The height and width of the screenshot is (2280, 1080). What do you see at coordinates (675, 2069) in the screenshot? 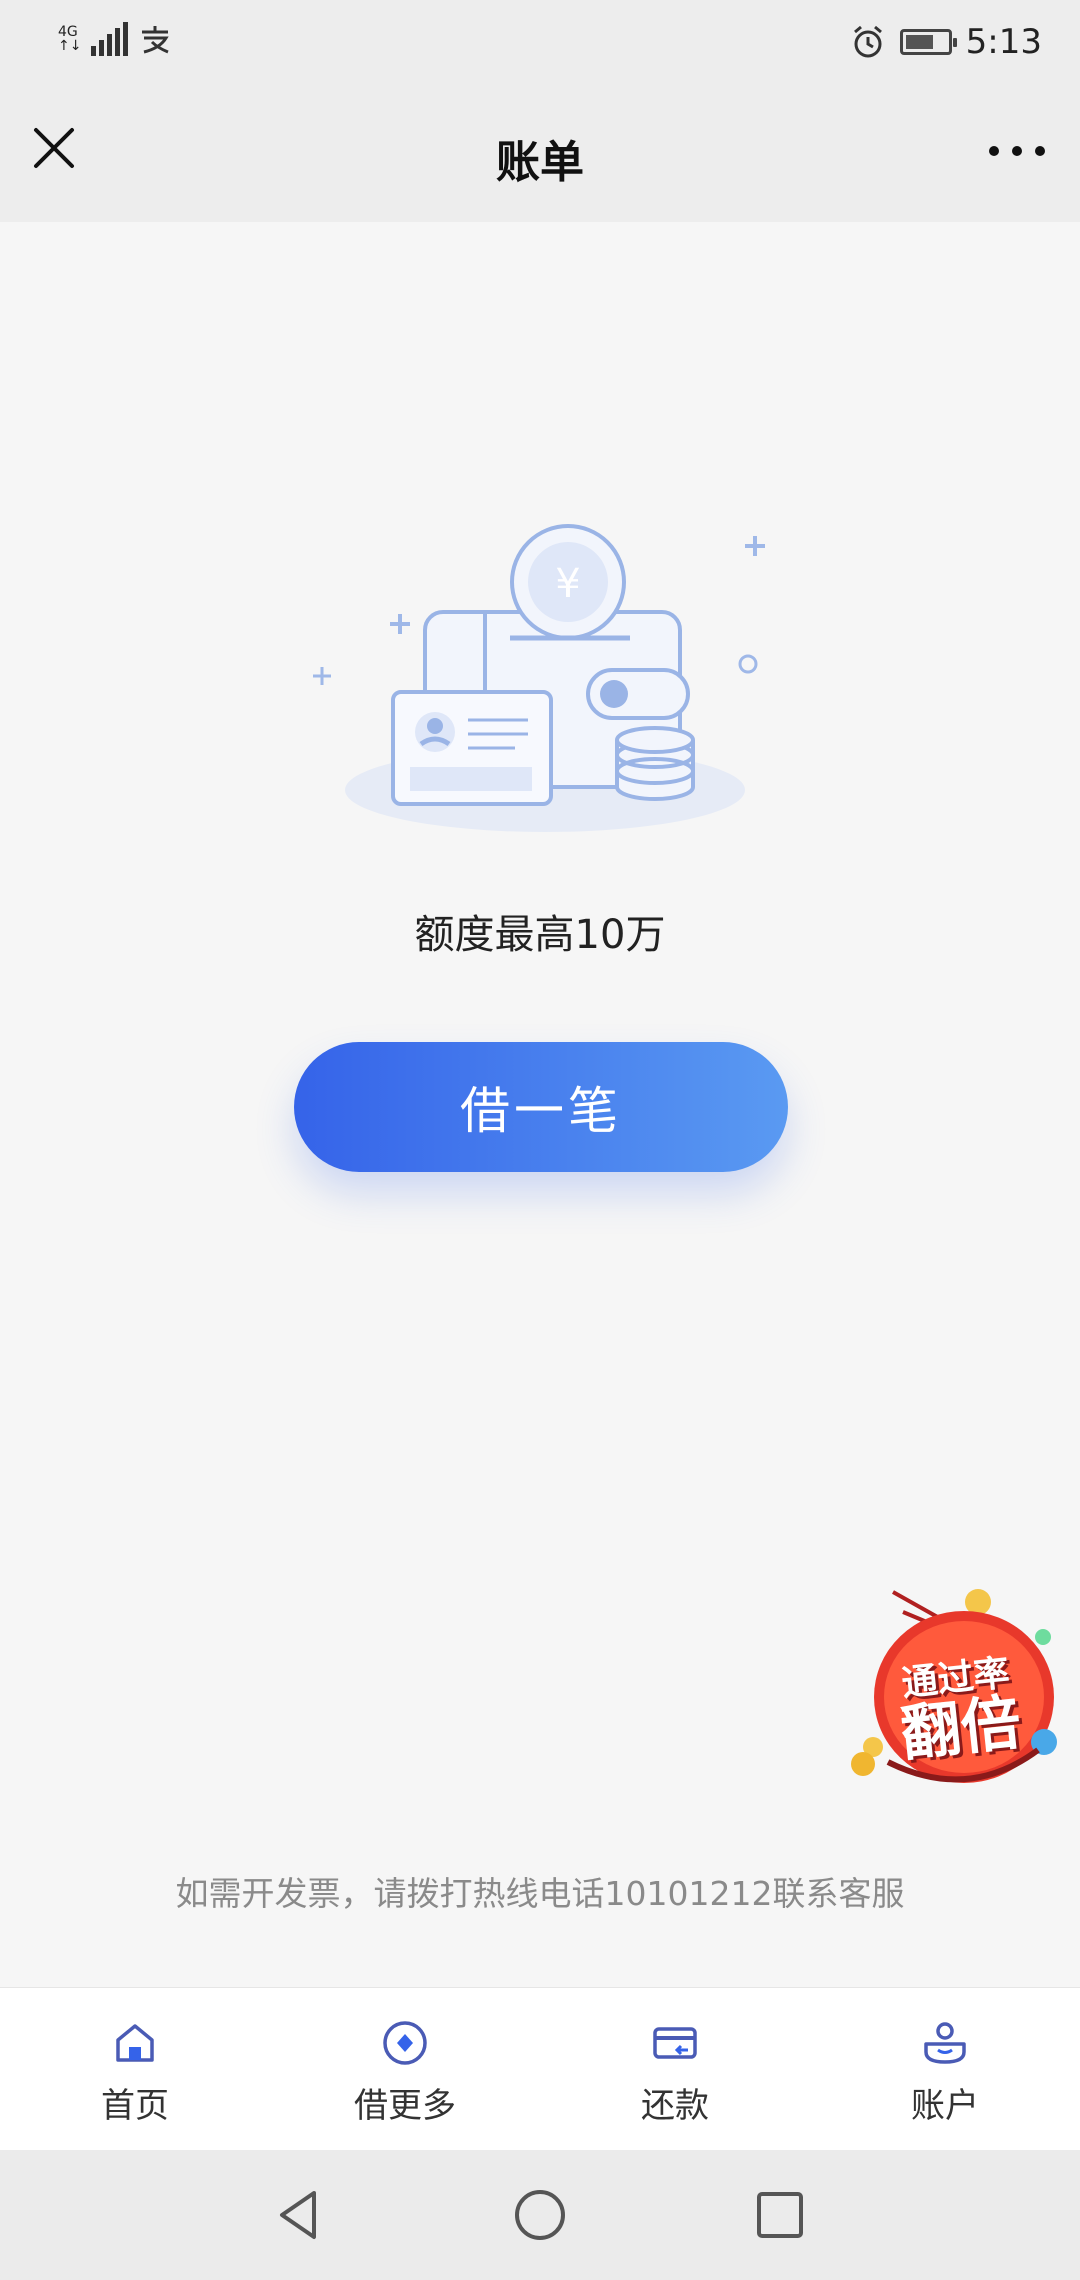
I see `nav-item-repay: 还款` at bounding box center [675, 2069].